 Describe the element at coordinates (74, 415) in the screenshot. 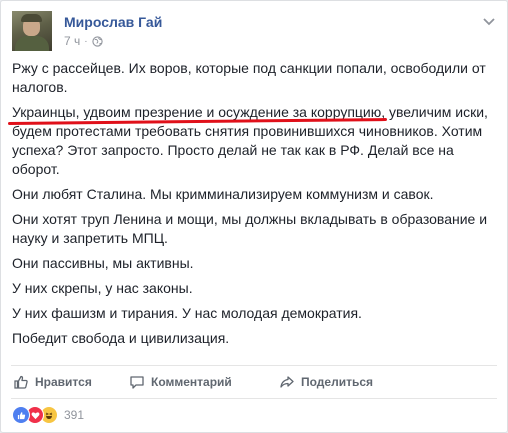

I see `reaction-count: 391` at that location.